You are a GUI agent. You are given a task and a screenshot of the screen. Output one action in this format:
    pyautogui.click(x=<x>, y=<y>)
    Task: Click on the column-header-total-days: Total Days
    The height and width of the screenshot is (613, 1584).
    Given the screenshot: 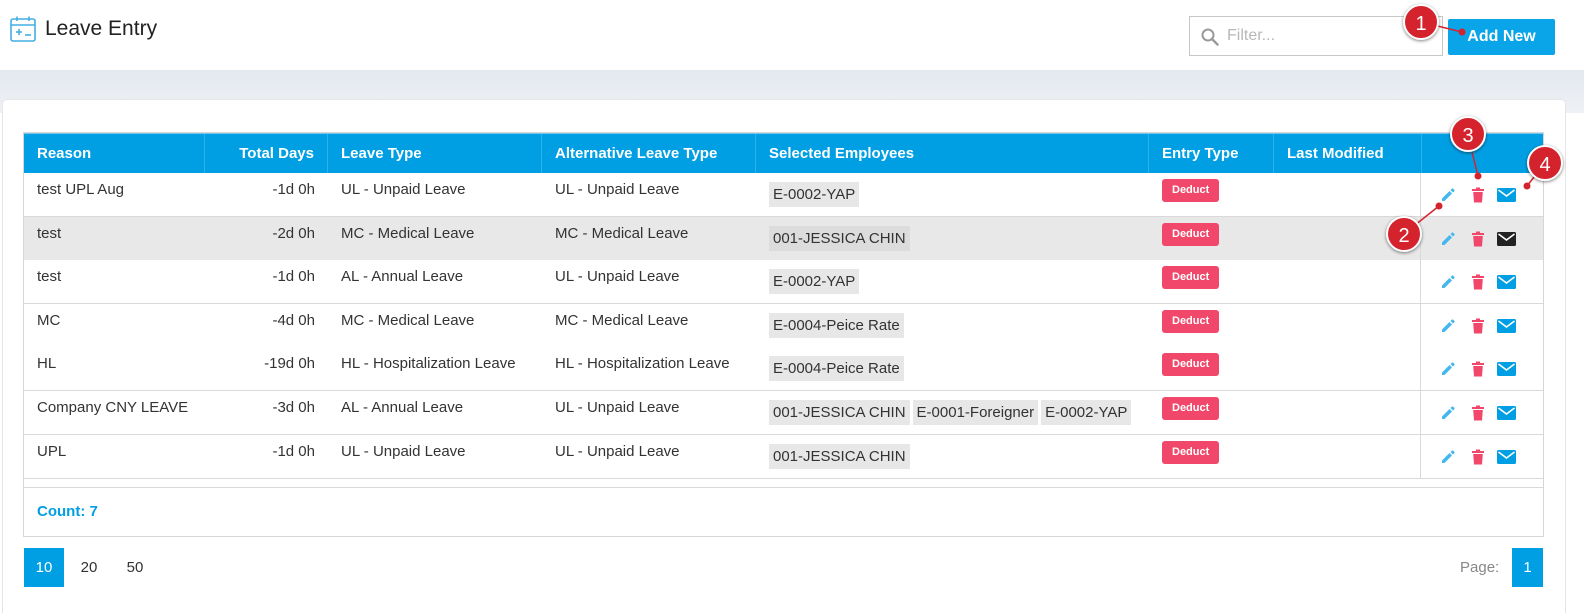 What is the action you would take?
    pyautogui.click(x=266, y=154)
    